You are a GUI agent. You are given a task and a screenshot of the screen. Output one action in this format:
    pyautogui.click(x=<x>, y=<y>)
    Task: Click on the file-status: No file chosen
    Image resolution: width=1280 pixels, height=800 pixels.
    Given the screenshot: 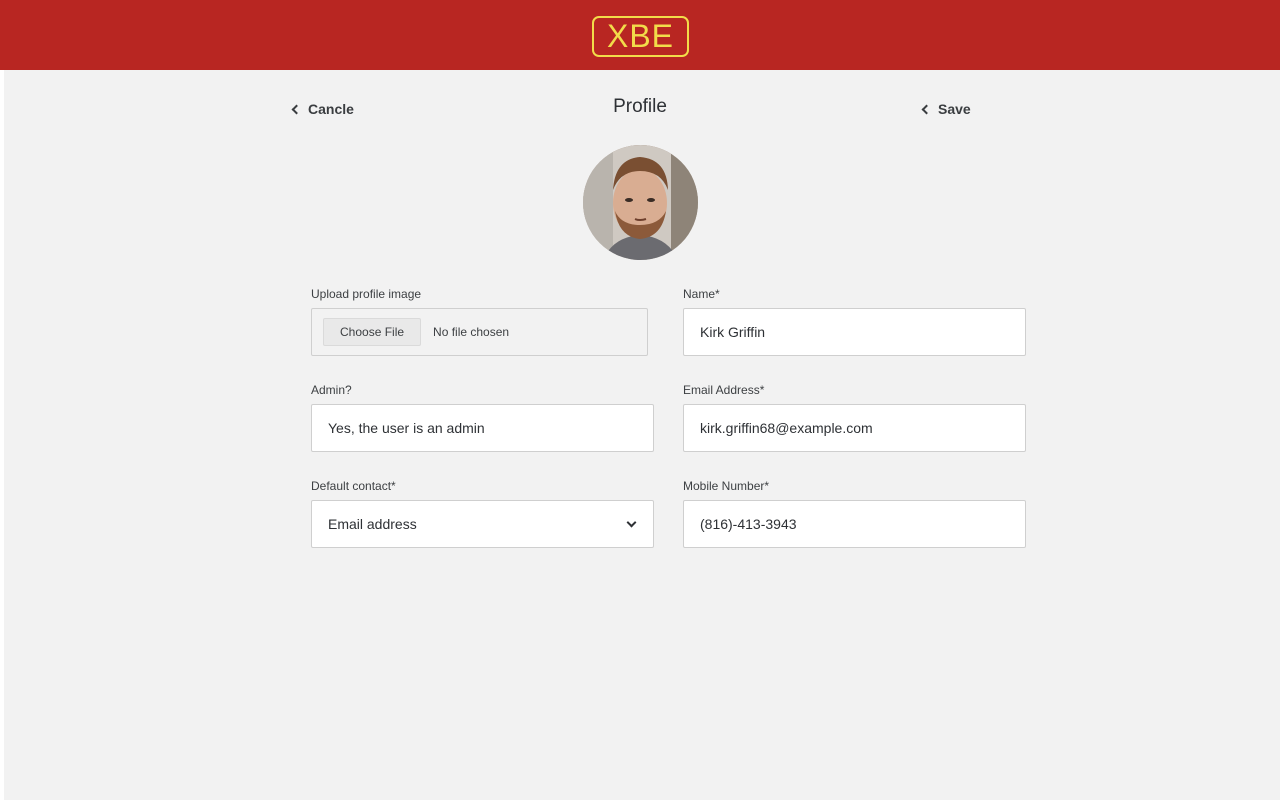 What is the action you would take?
    pyautogui.click(x=471, y=332)
    